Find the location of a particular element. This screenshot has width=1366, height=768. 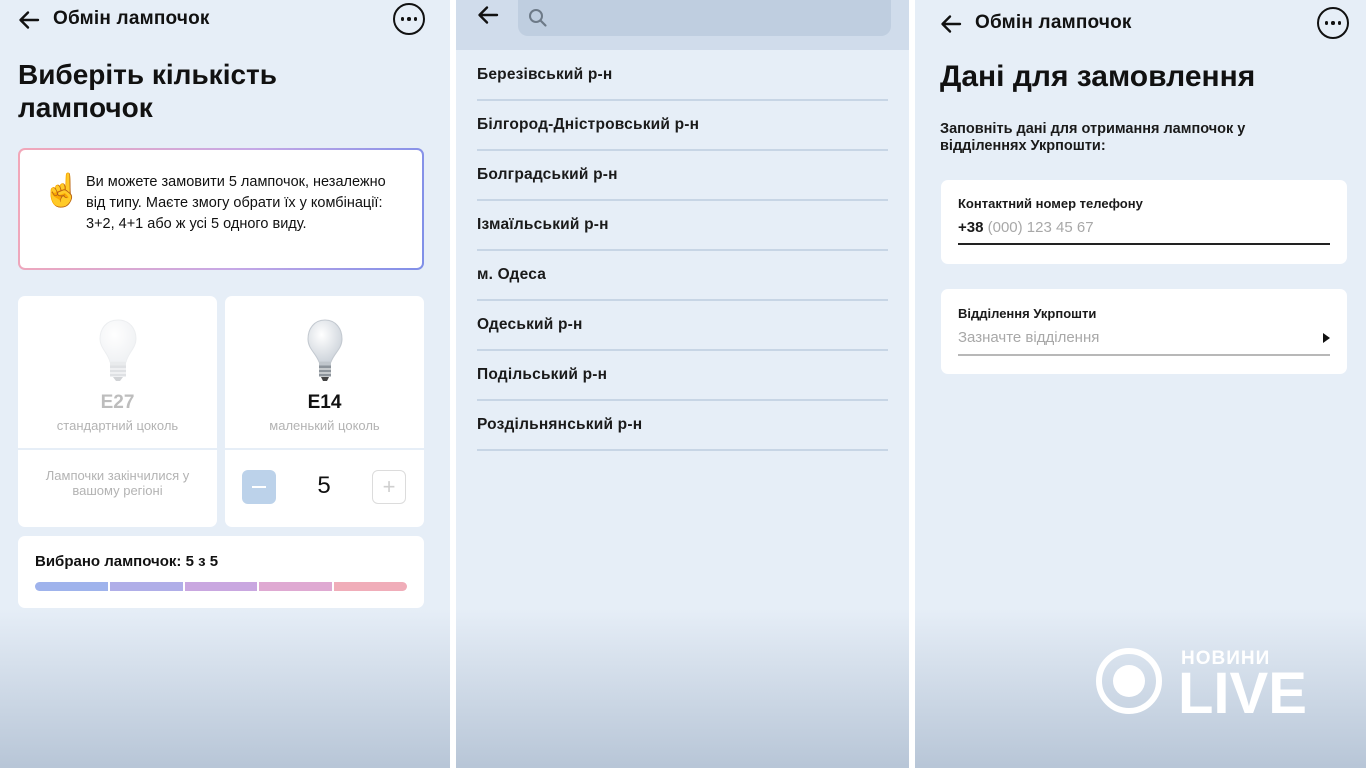

district-item: Болградський р-н is located at coordinates (682, 176).